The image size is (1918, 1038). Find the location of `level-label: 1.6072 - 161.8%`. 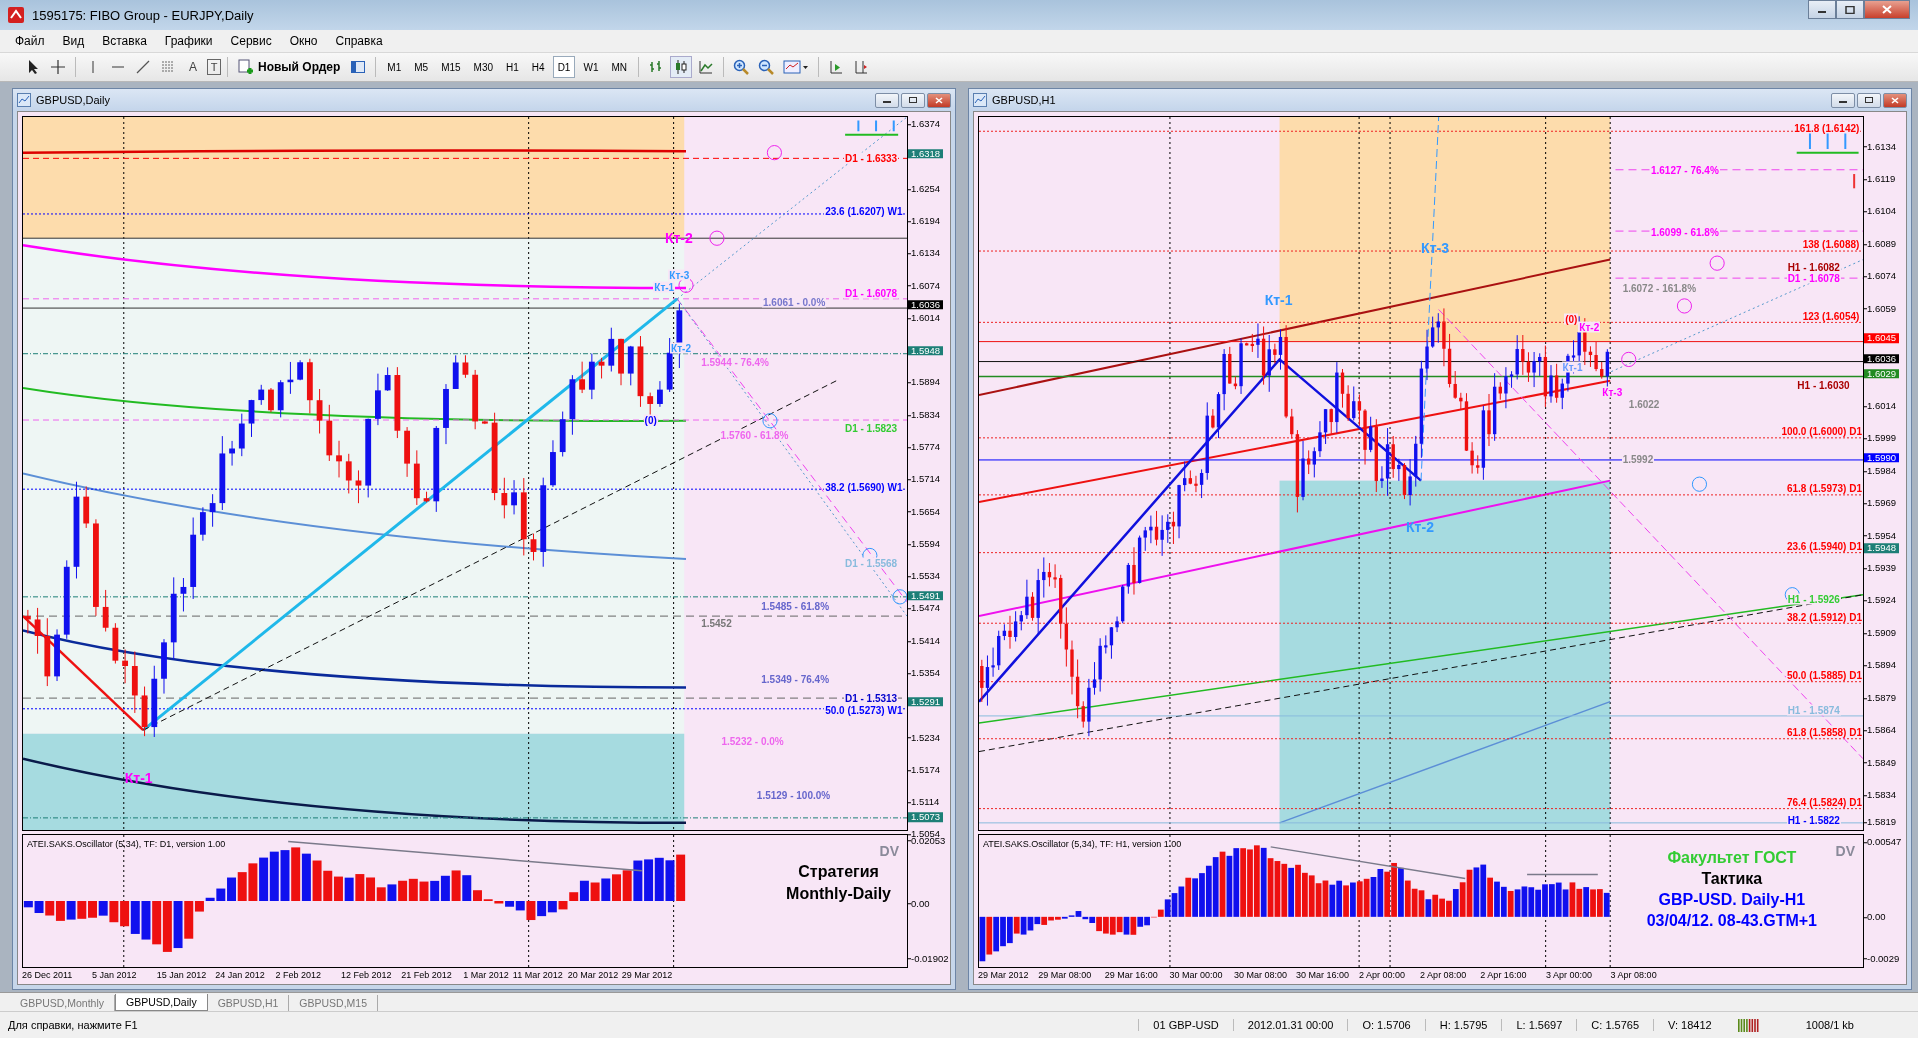

level-label: 1.6072 - 161.8% is located at coordinates (1659, 288).